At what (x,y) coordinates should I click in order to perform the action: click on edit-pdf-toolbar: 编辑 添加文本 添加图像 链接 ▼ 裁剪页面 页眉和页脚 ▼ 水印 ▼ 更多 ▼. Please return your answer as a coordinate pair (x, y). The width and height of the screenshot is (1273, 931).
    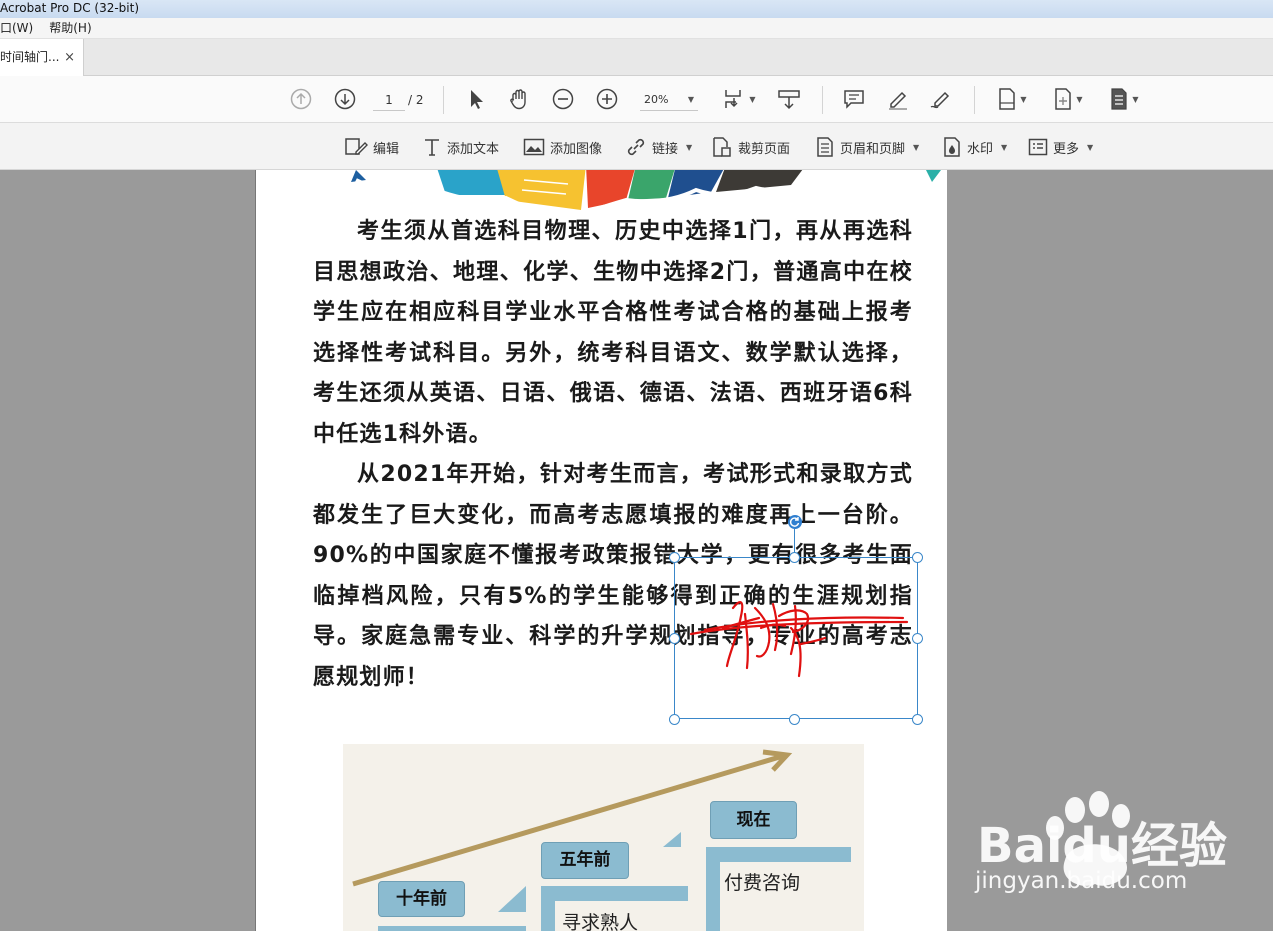
    Looking at the image, I should click on (636, 146).